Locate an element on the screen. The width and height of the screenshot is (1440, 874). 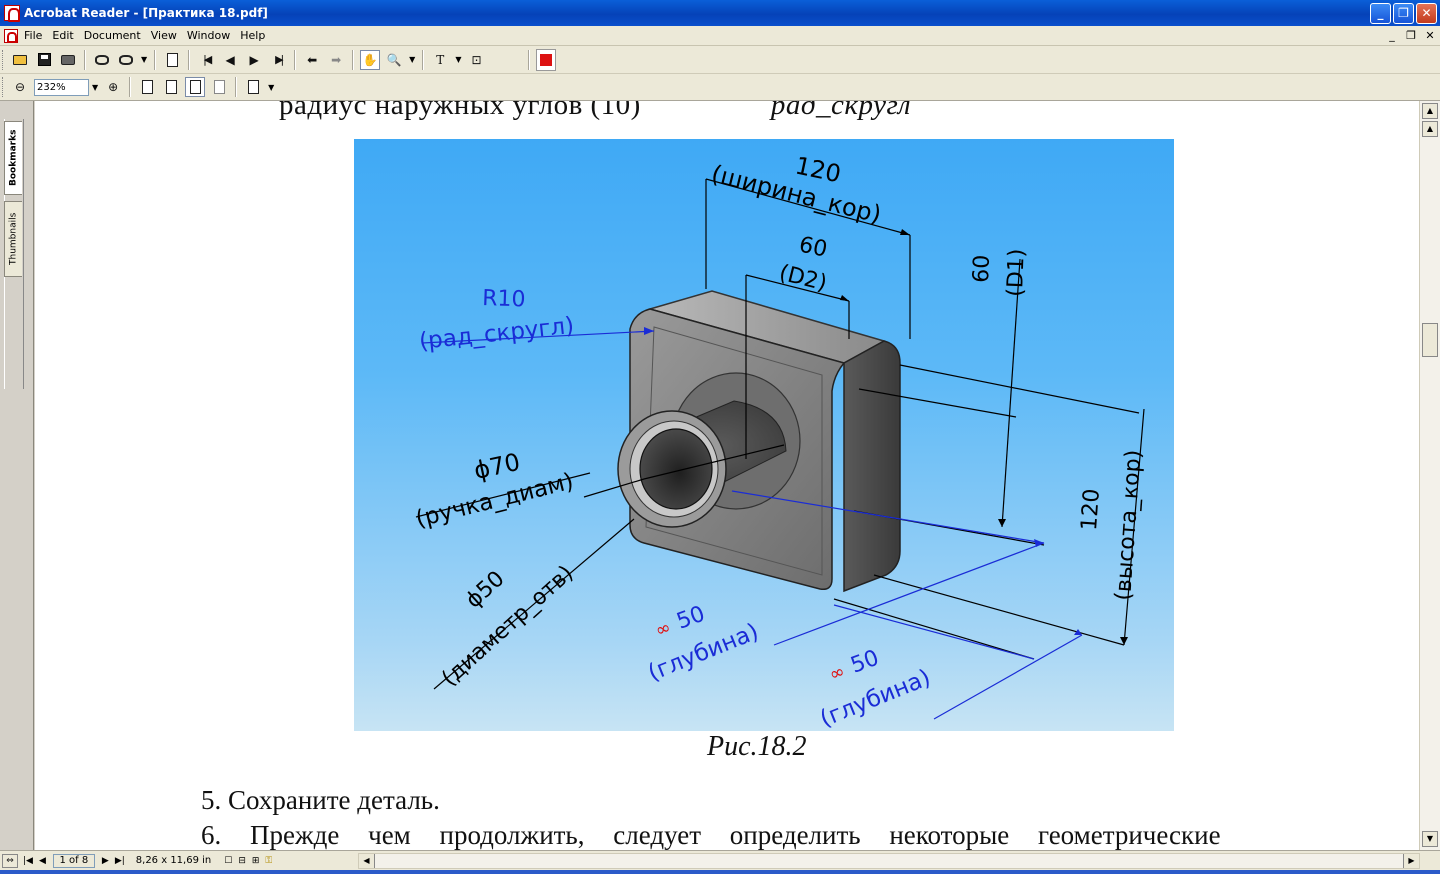
link-icon-2: ∞ is located at coordinates (837, 673).